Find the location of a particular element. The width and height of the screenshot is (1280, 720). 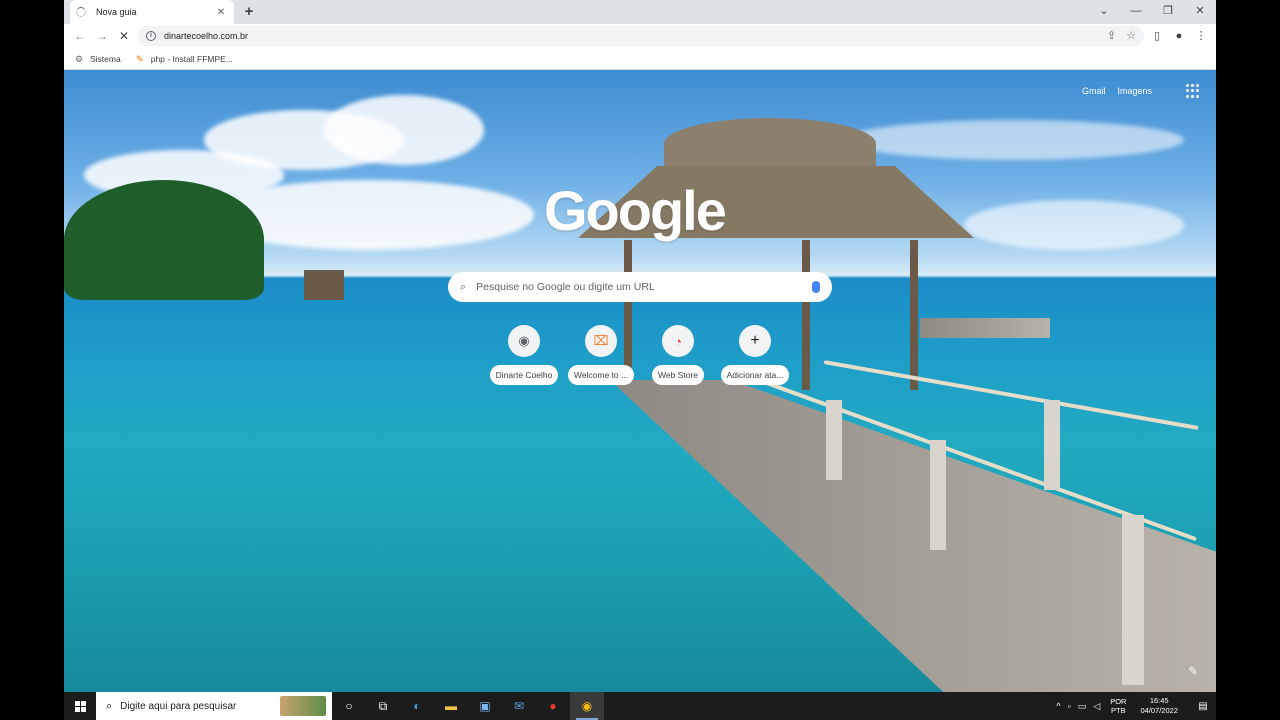

minimize-button: — is located at coordinates (1136, 12).